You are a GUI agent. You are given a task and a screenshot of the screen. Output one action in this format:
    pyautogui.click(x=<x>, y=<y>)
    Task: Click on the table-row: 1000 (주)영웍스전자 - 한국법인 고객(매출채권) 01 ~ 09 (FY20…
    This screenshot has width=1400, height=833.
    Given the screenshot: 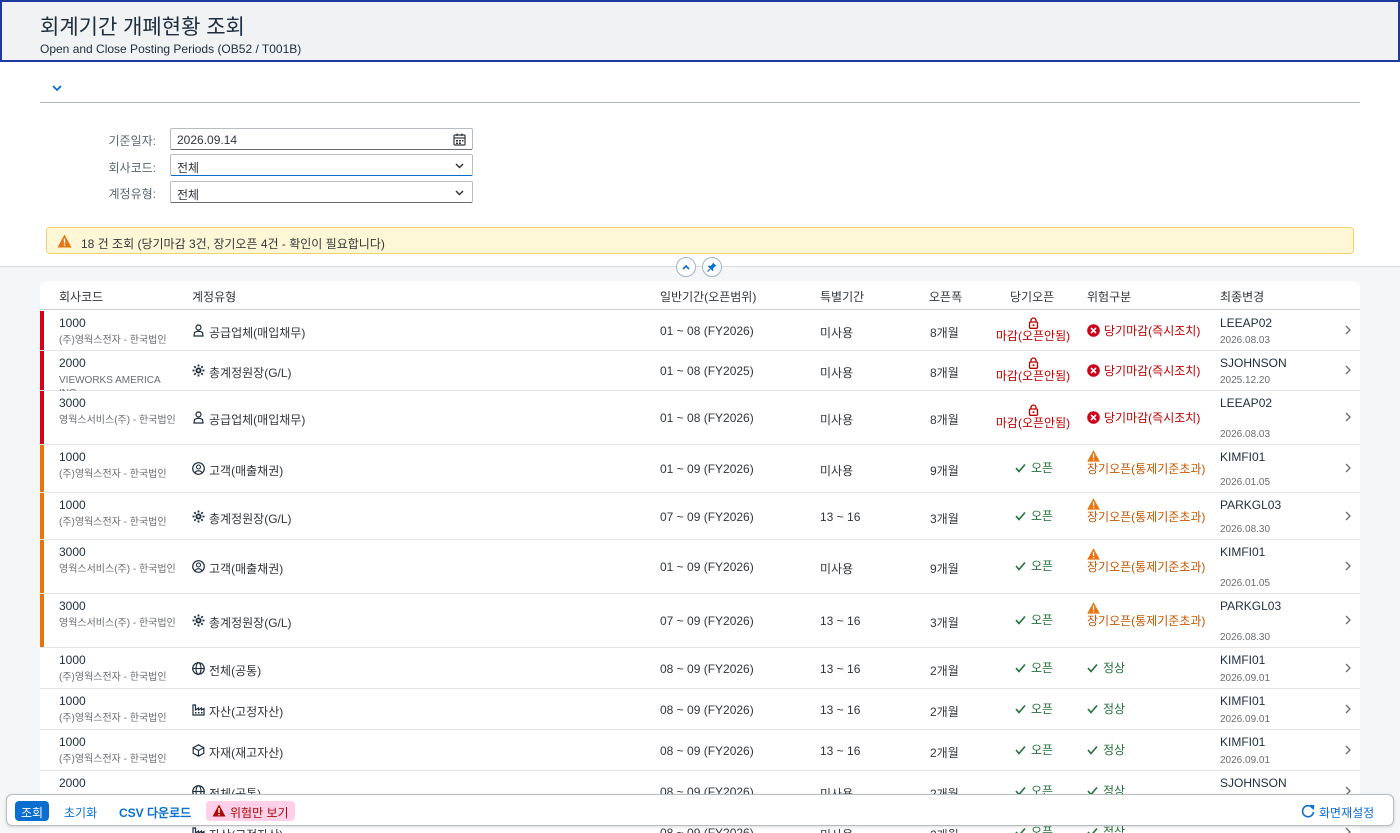 What is the action you would take?
    pyautogui.click(x=700, y=469)
    